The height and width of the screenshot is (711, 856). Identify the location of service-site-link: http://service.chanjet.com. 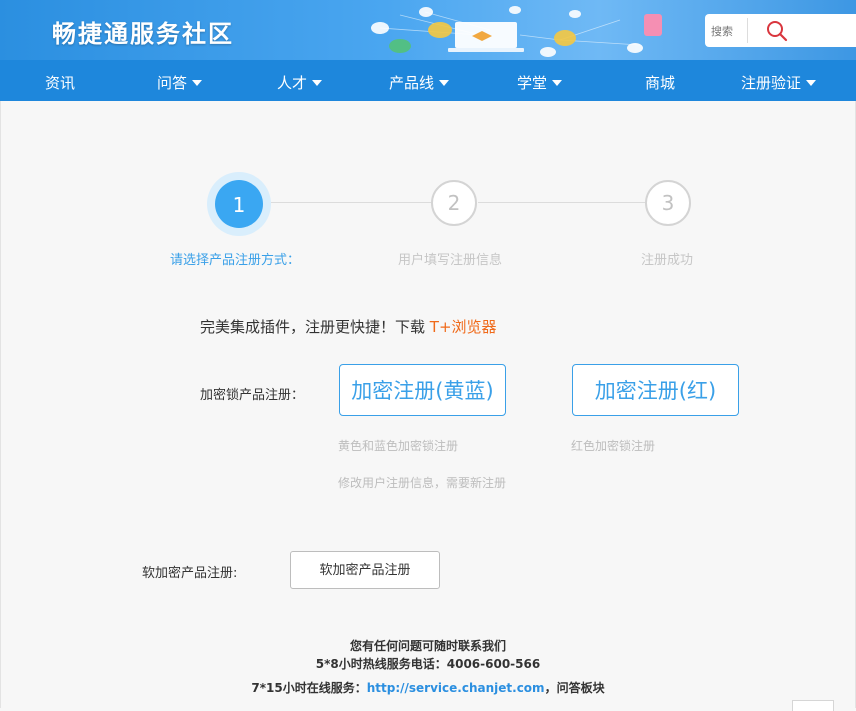
(456, 688).